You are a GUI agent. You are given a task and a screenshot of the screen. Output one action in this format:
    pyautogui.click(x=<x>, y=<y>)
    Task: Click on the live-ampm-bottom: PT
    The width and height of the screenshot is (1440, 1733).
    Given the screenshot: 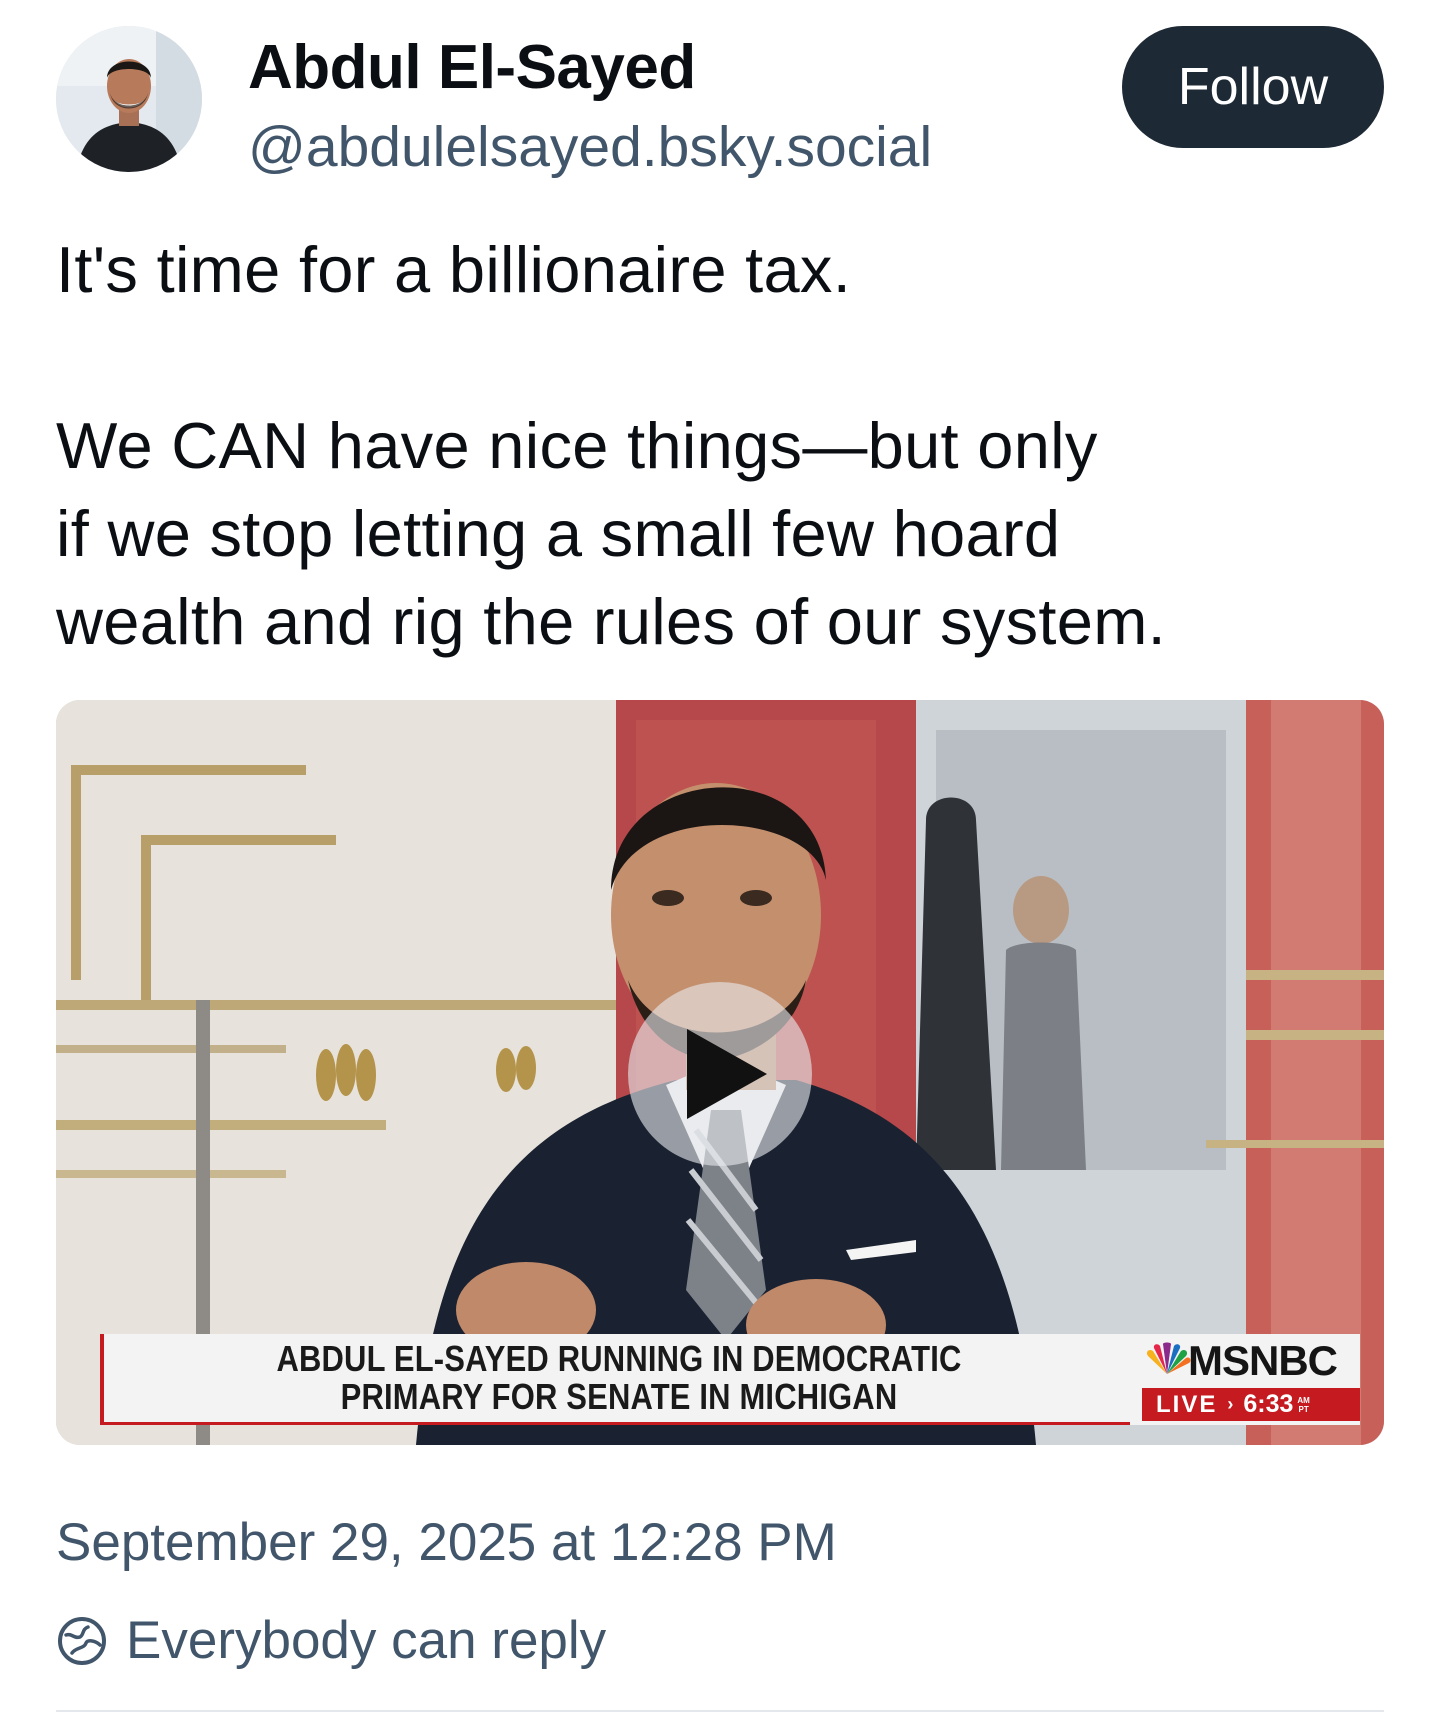 What is the action you would take?
    pyautogui.click(x=1303, y=1409)
    